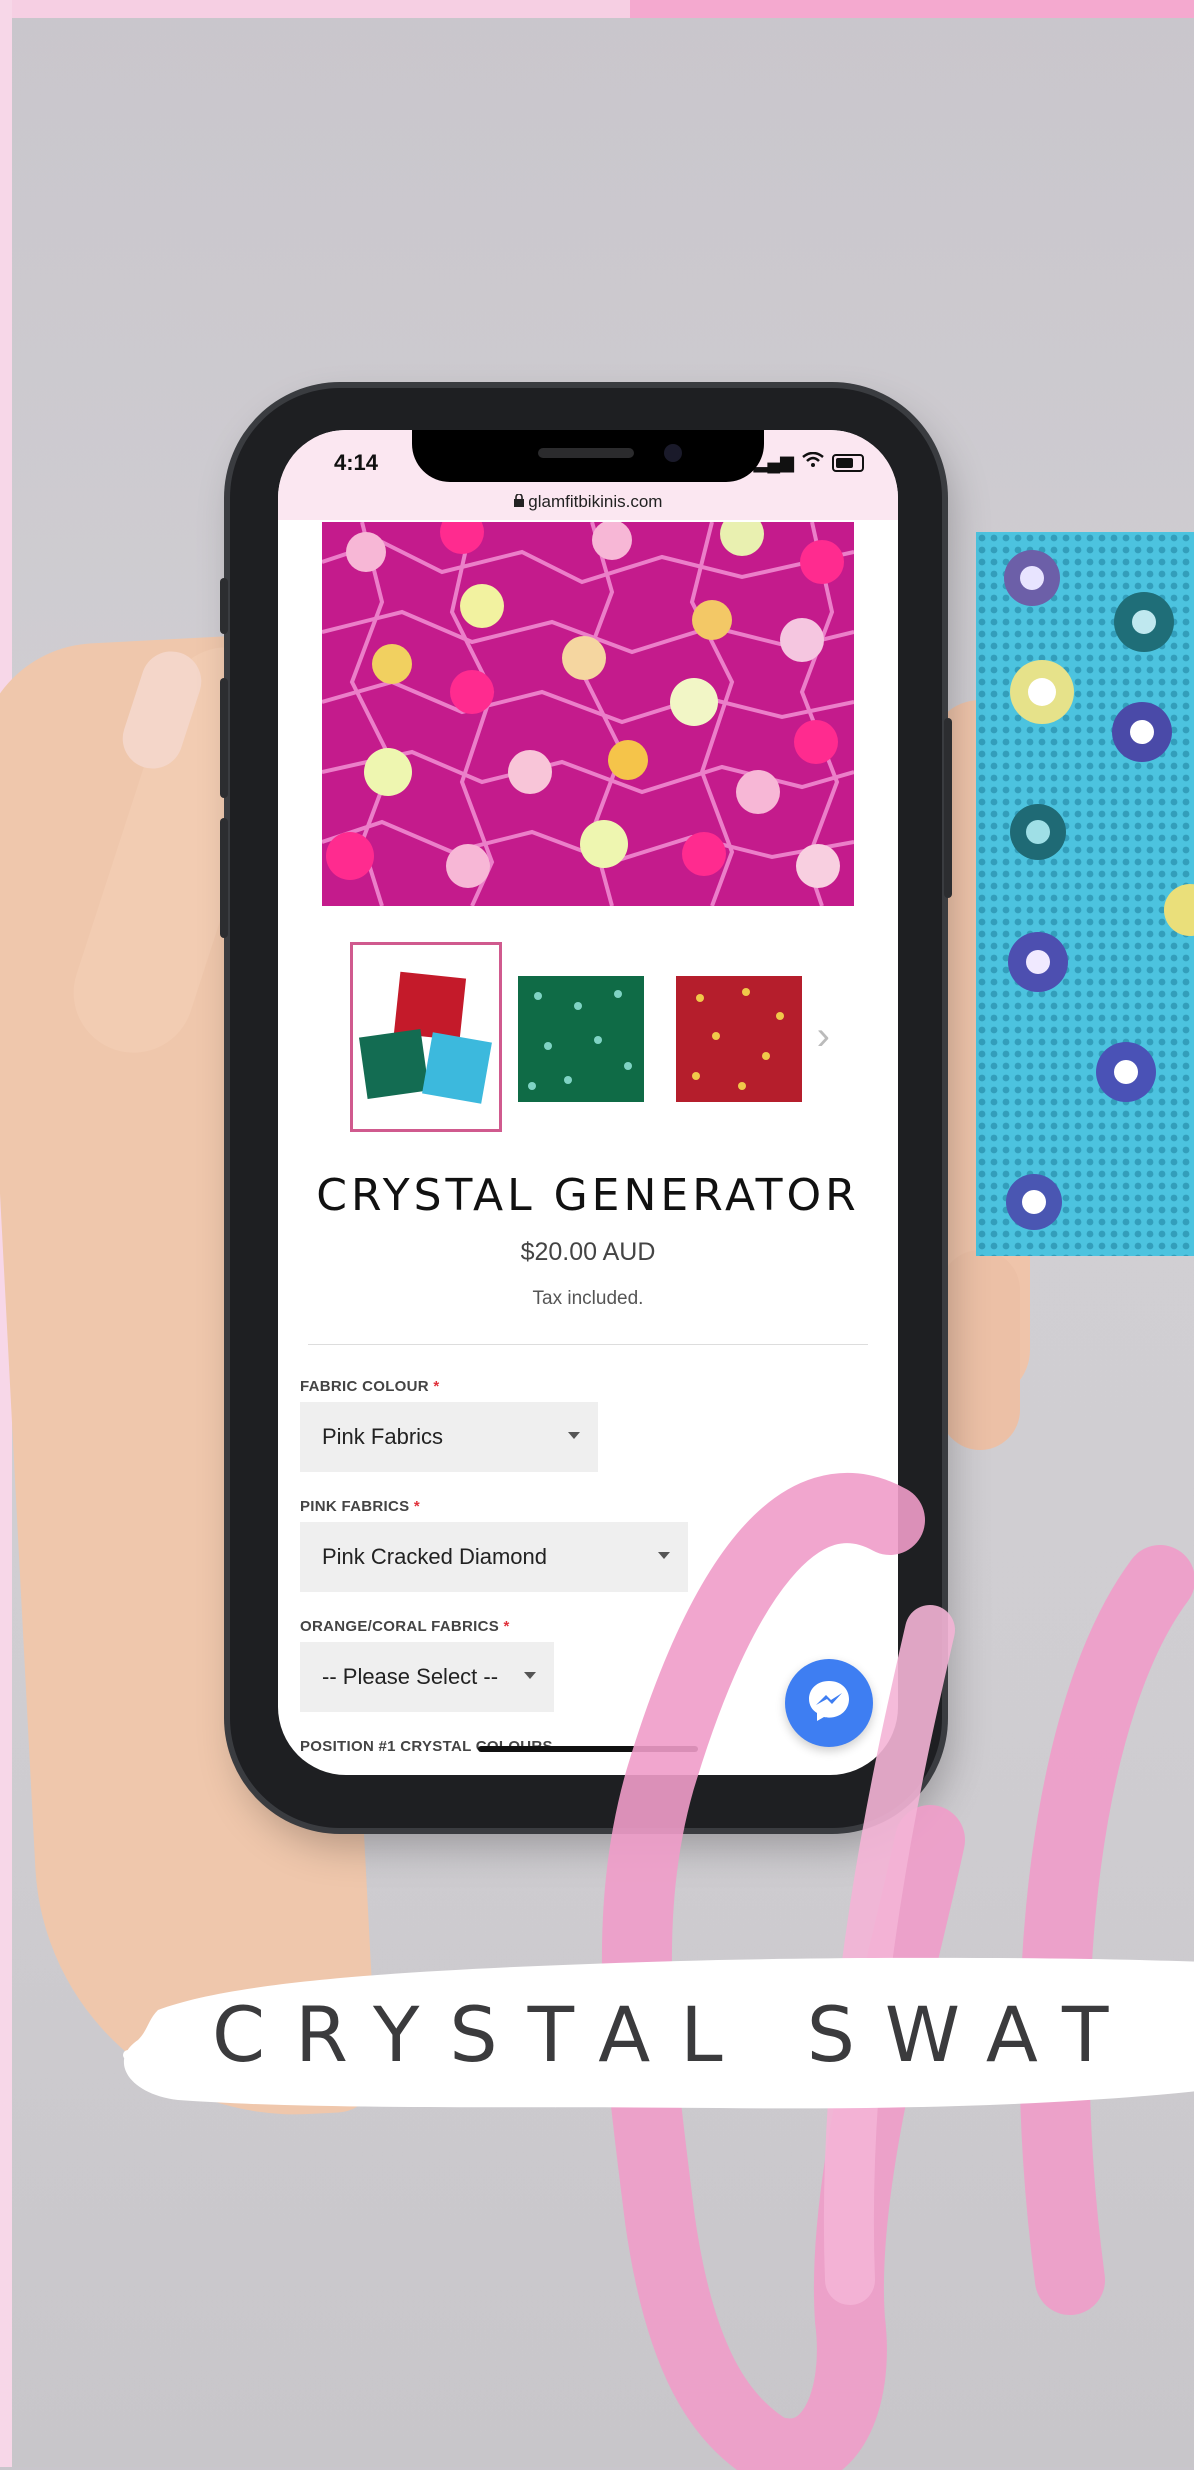 The width and height of the screenshot is (1194, 2470). Describe the element at coordinates (224, 878) in the screenshot. I see `volume-down-button` at that location.